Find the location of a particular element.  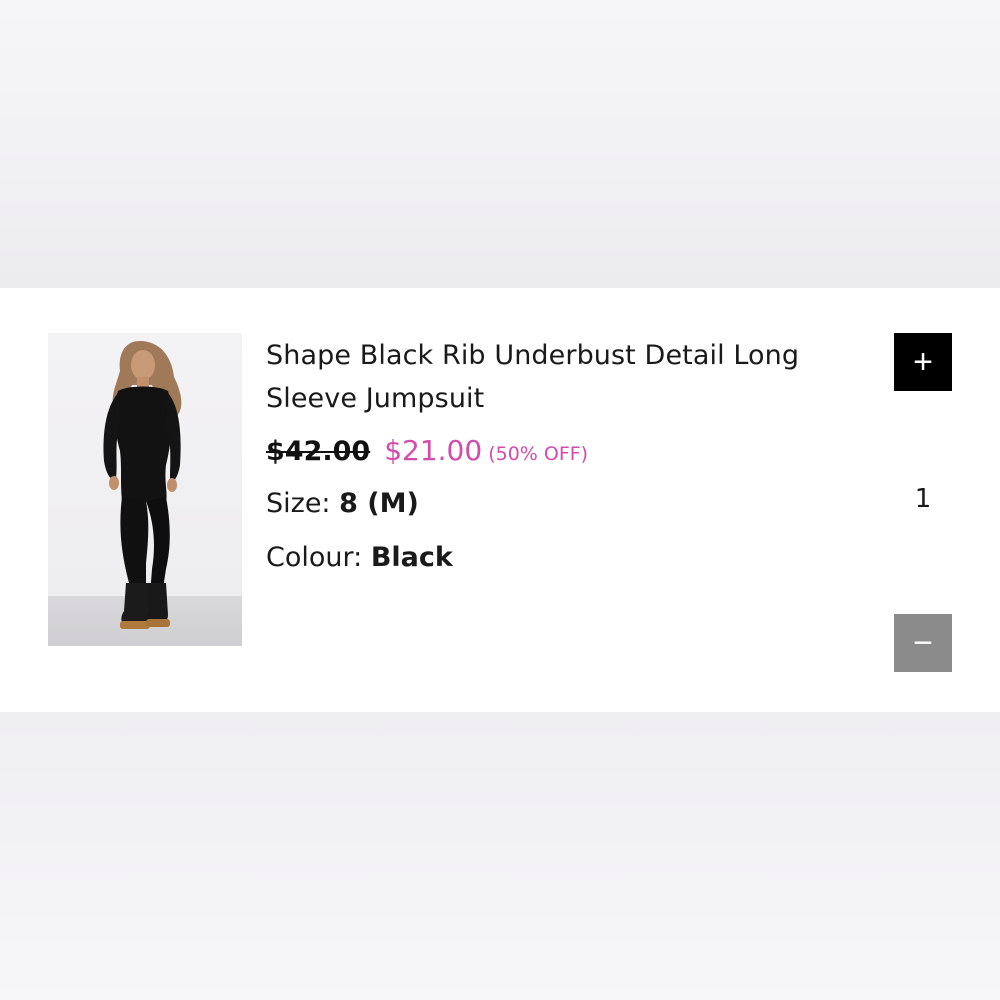

increase-quantity-button: + is located at coordinates (923, 362).